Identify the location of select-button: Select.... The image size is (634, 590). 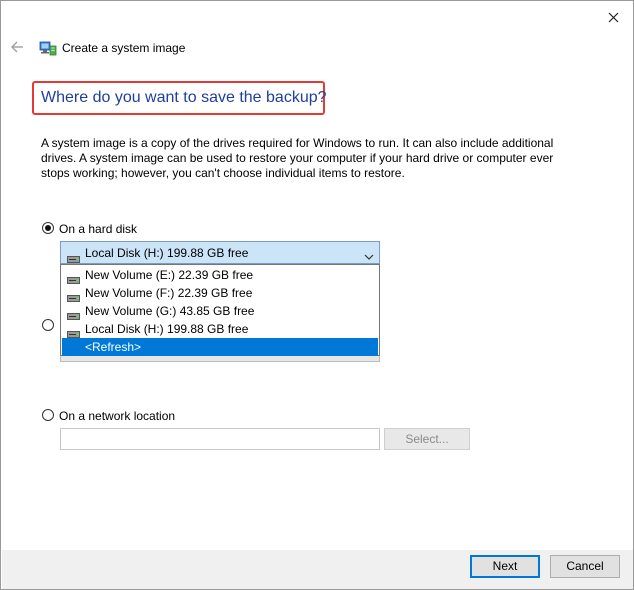
(427, 439).